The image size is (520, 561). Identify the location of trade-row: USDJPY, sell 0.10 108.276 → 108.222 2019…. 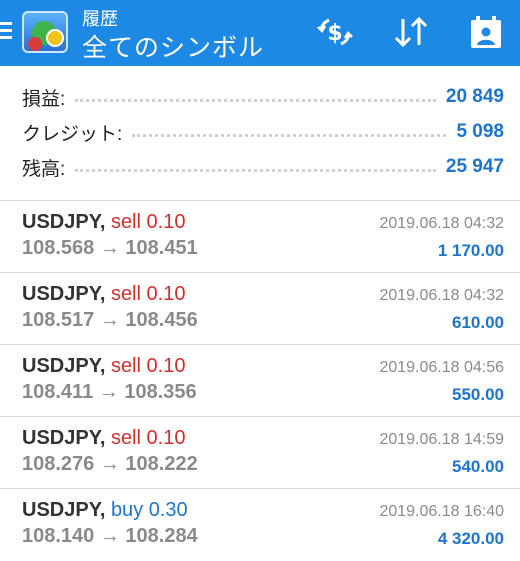
(260, 453).